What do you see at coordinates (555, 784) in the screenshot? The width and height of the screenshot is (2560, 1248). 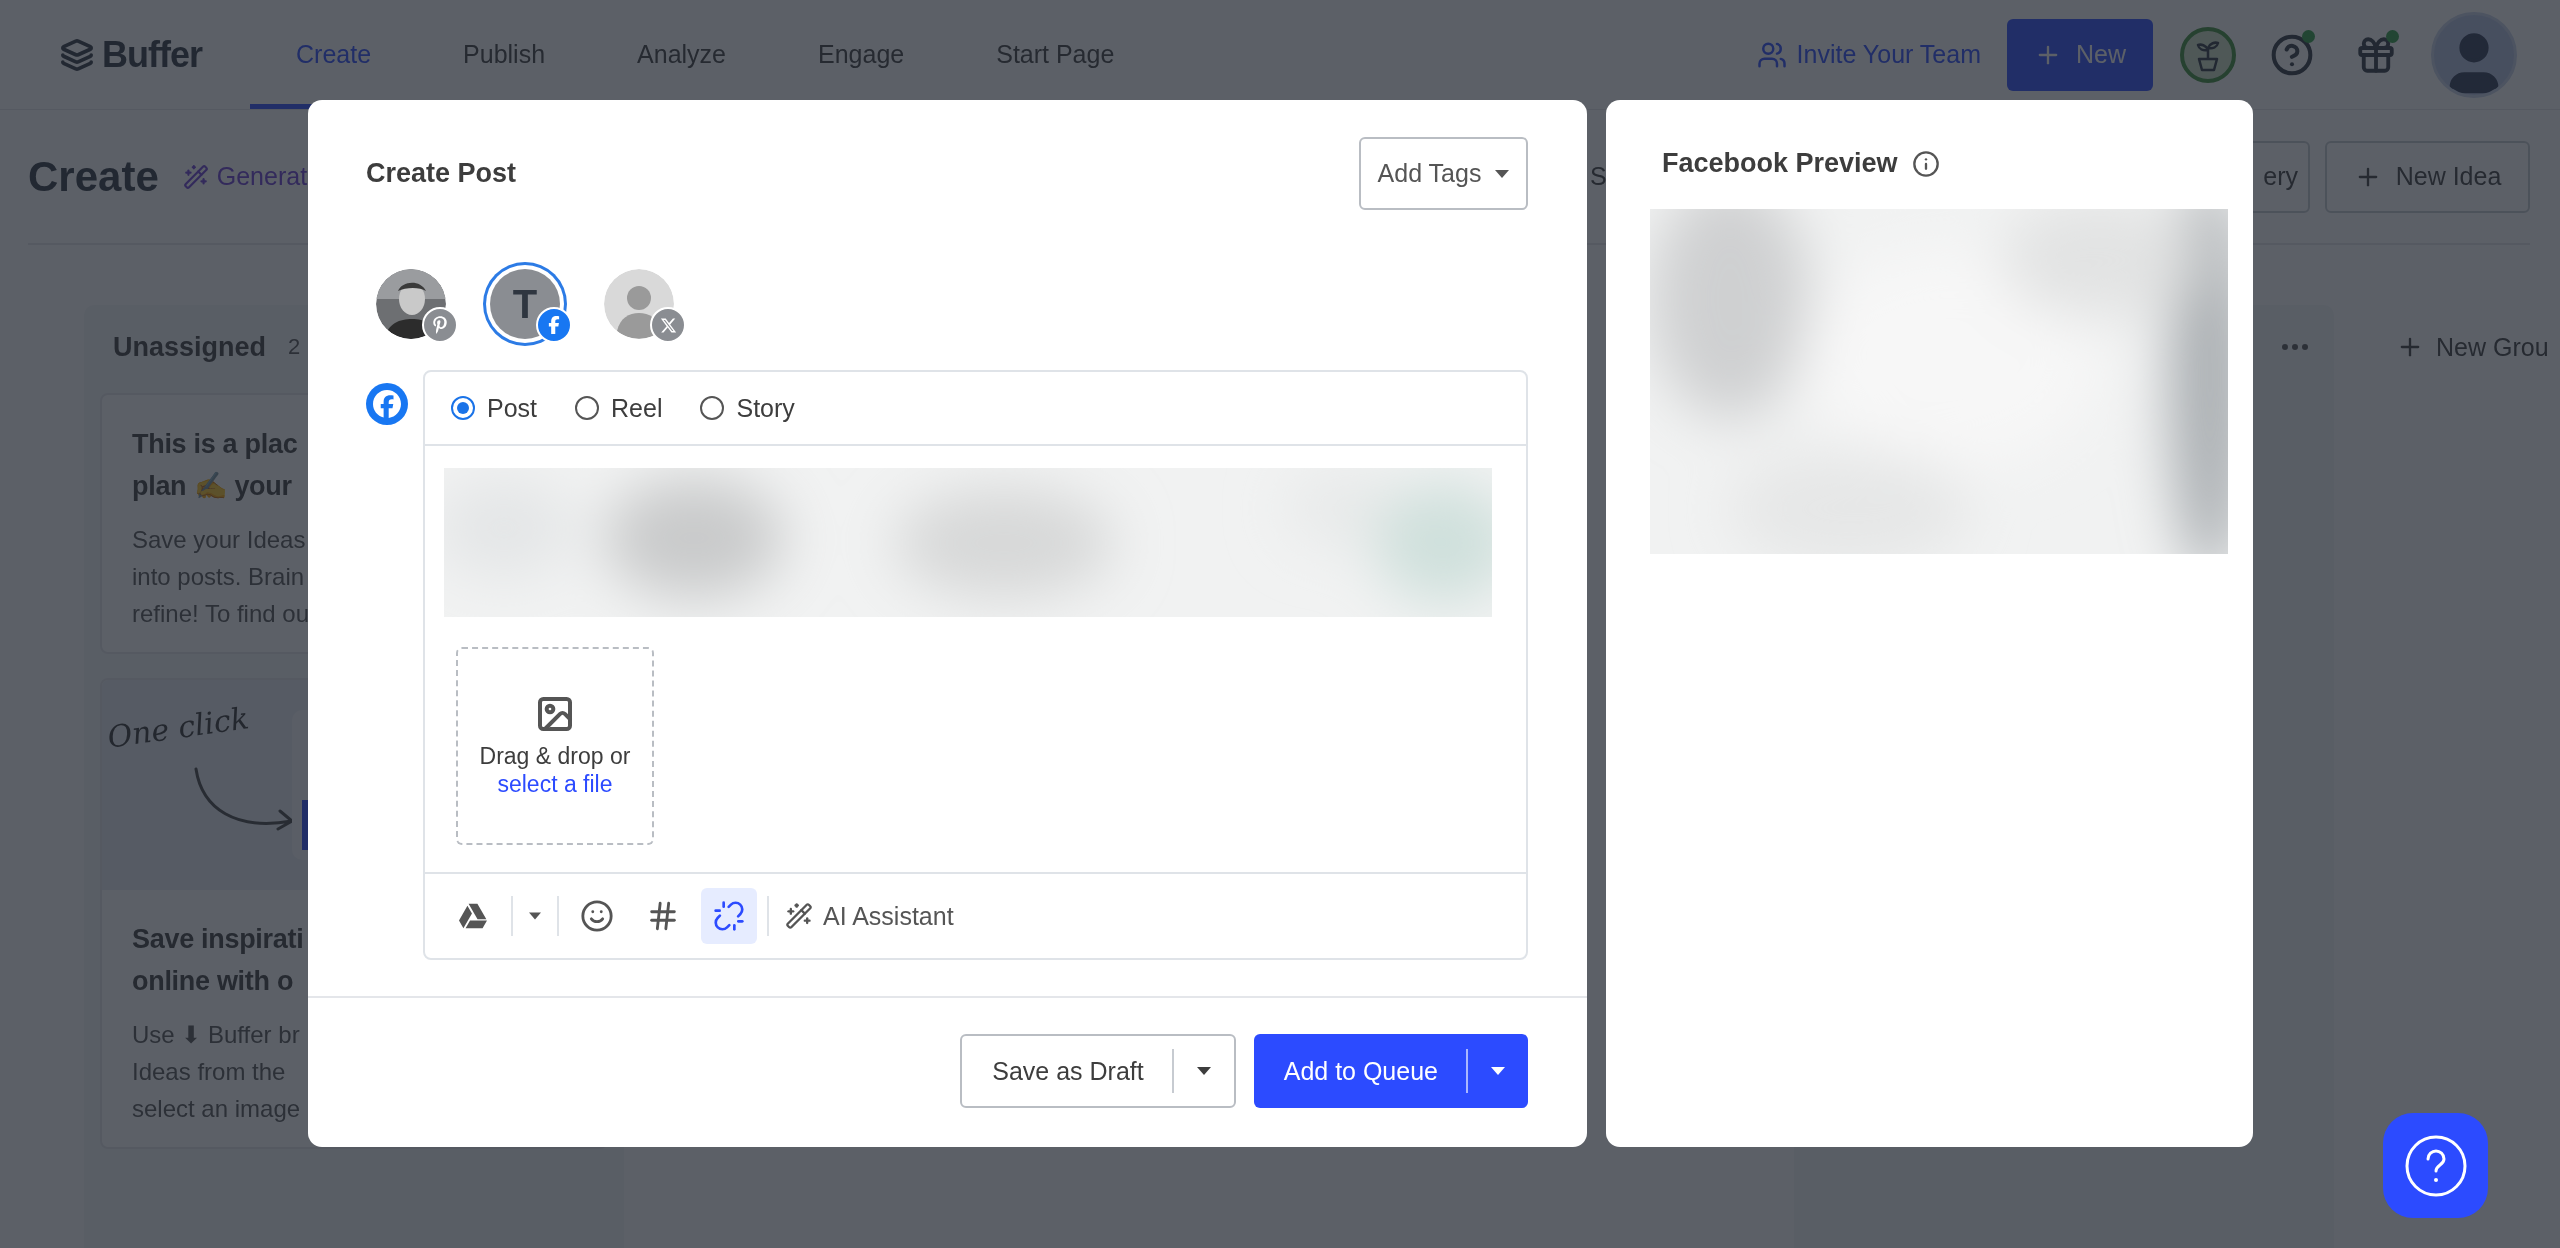 I see `select-file-link: select a file` at bounding box center [555, 784].